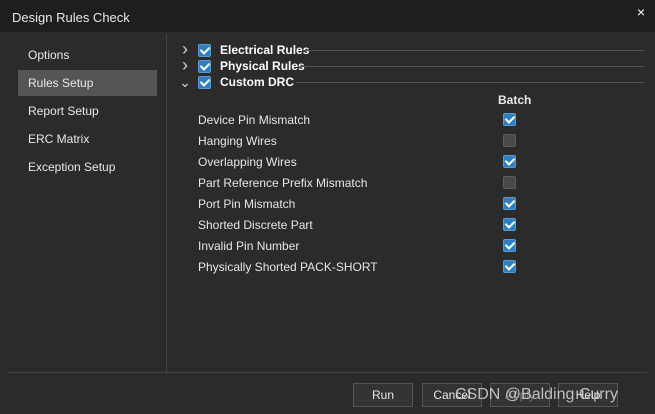 The height and width of the screenshot is (414, 655). What do you see at coordinates (520, 395) in the screenshot?
I see `apply-button: Apply` at bounding box center [520, 395].